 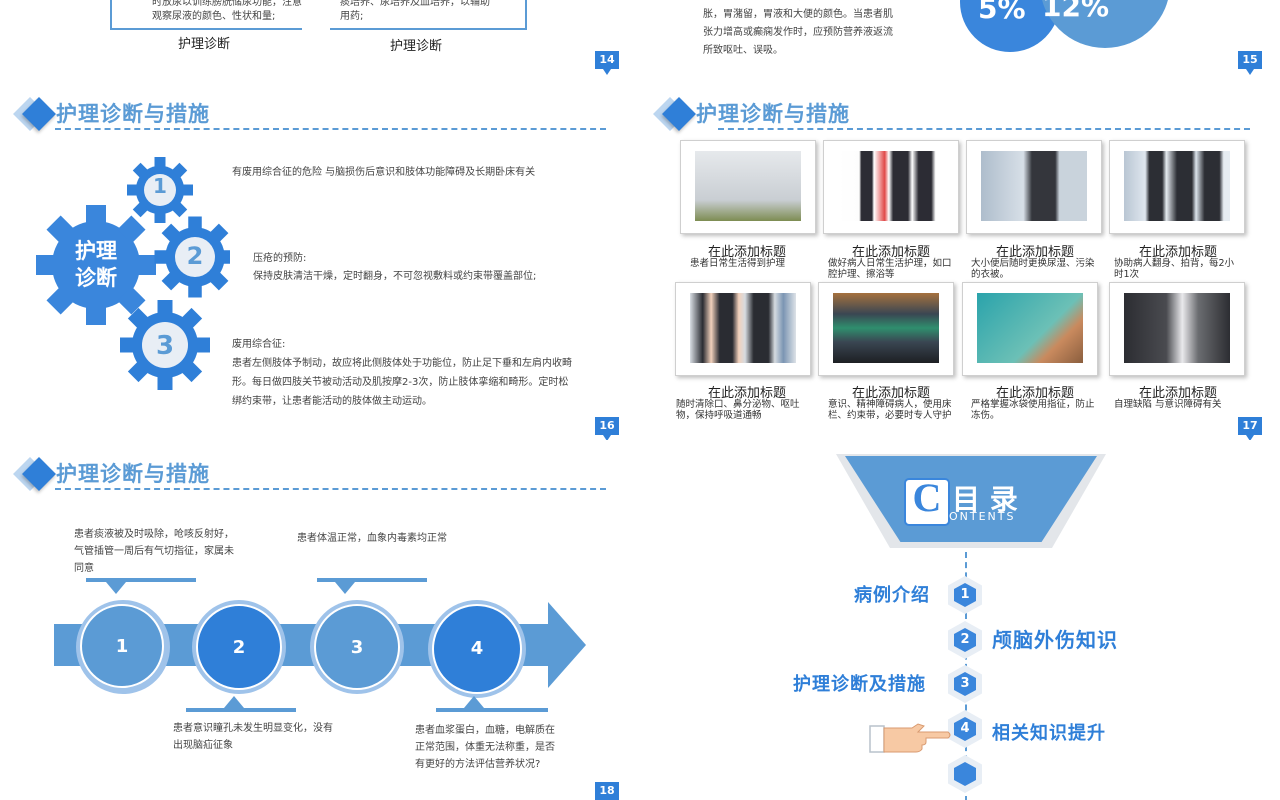 What do you see at coordinates (567, 645) in the screenshot?
I see `timeline-arrow-head` at bounding box center [567, 645].